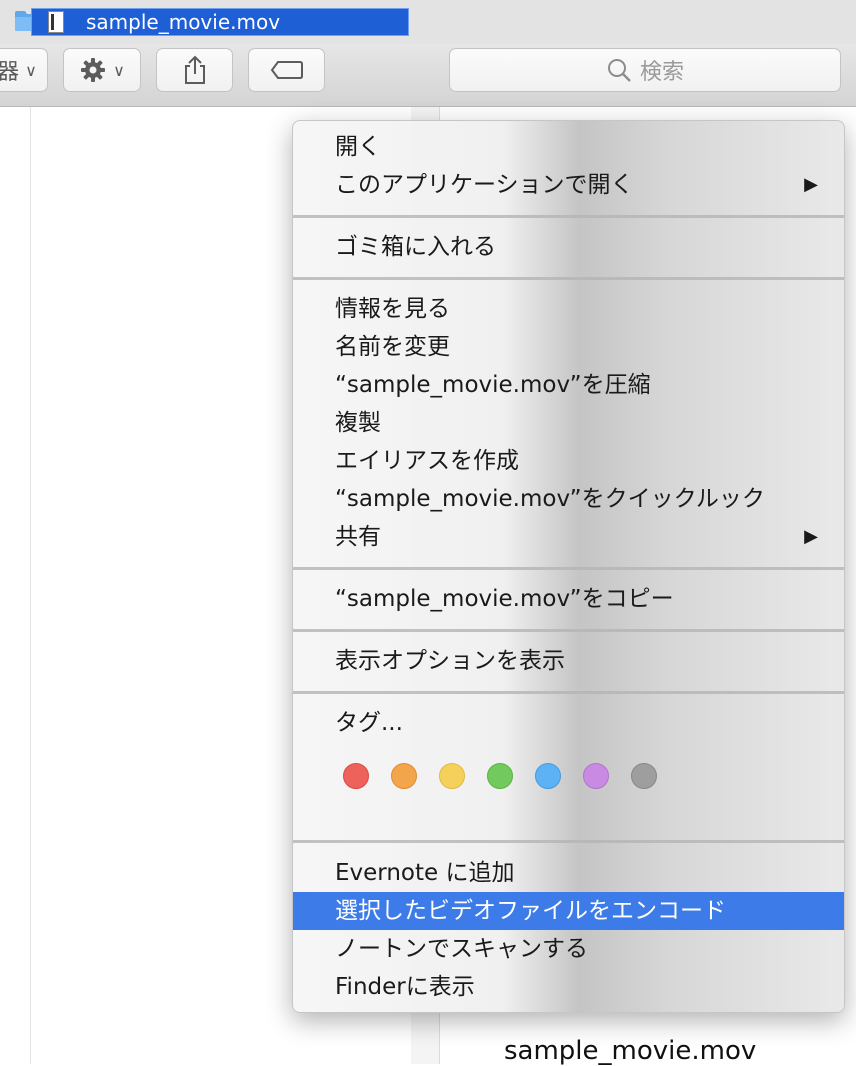 The image size is (856, 1066). What do you see at coordinates (56, 22) in the screenshot?
I see `movie-file-icon` at bounding box center [56, 22].